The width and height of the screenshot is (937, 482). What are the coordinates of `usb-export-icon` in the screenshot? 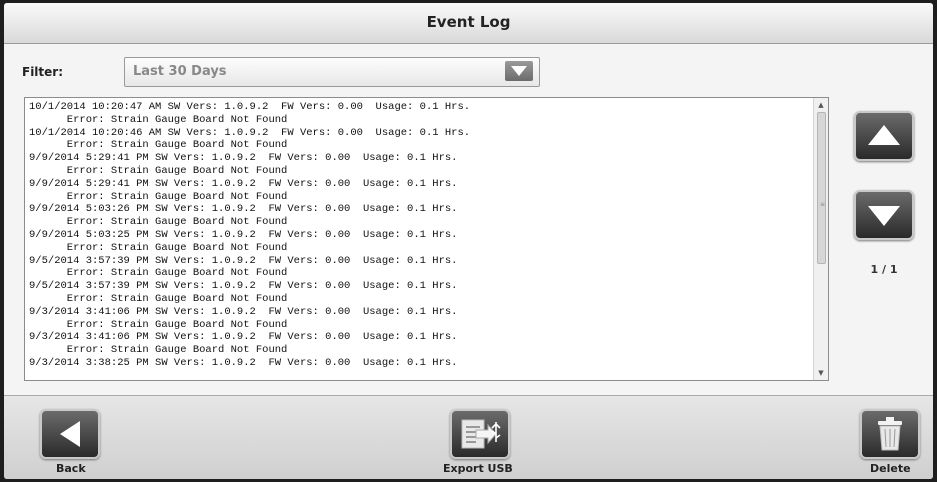 It's located at (481, 434).